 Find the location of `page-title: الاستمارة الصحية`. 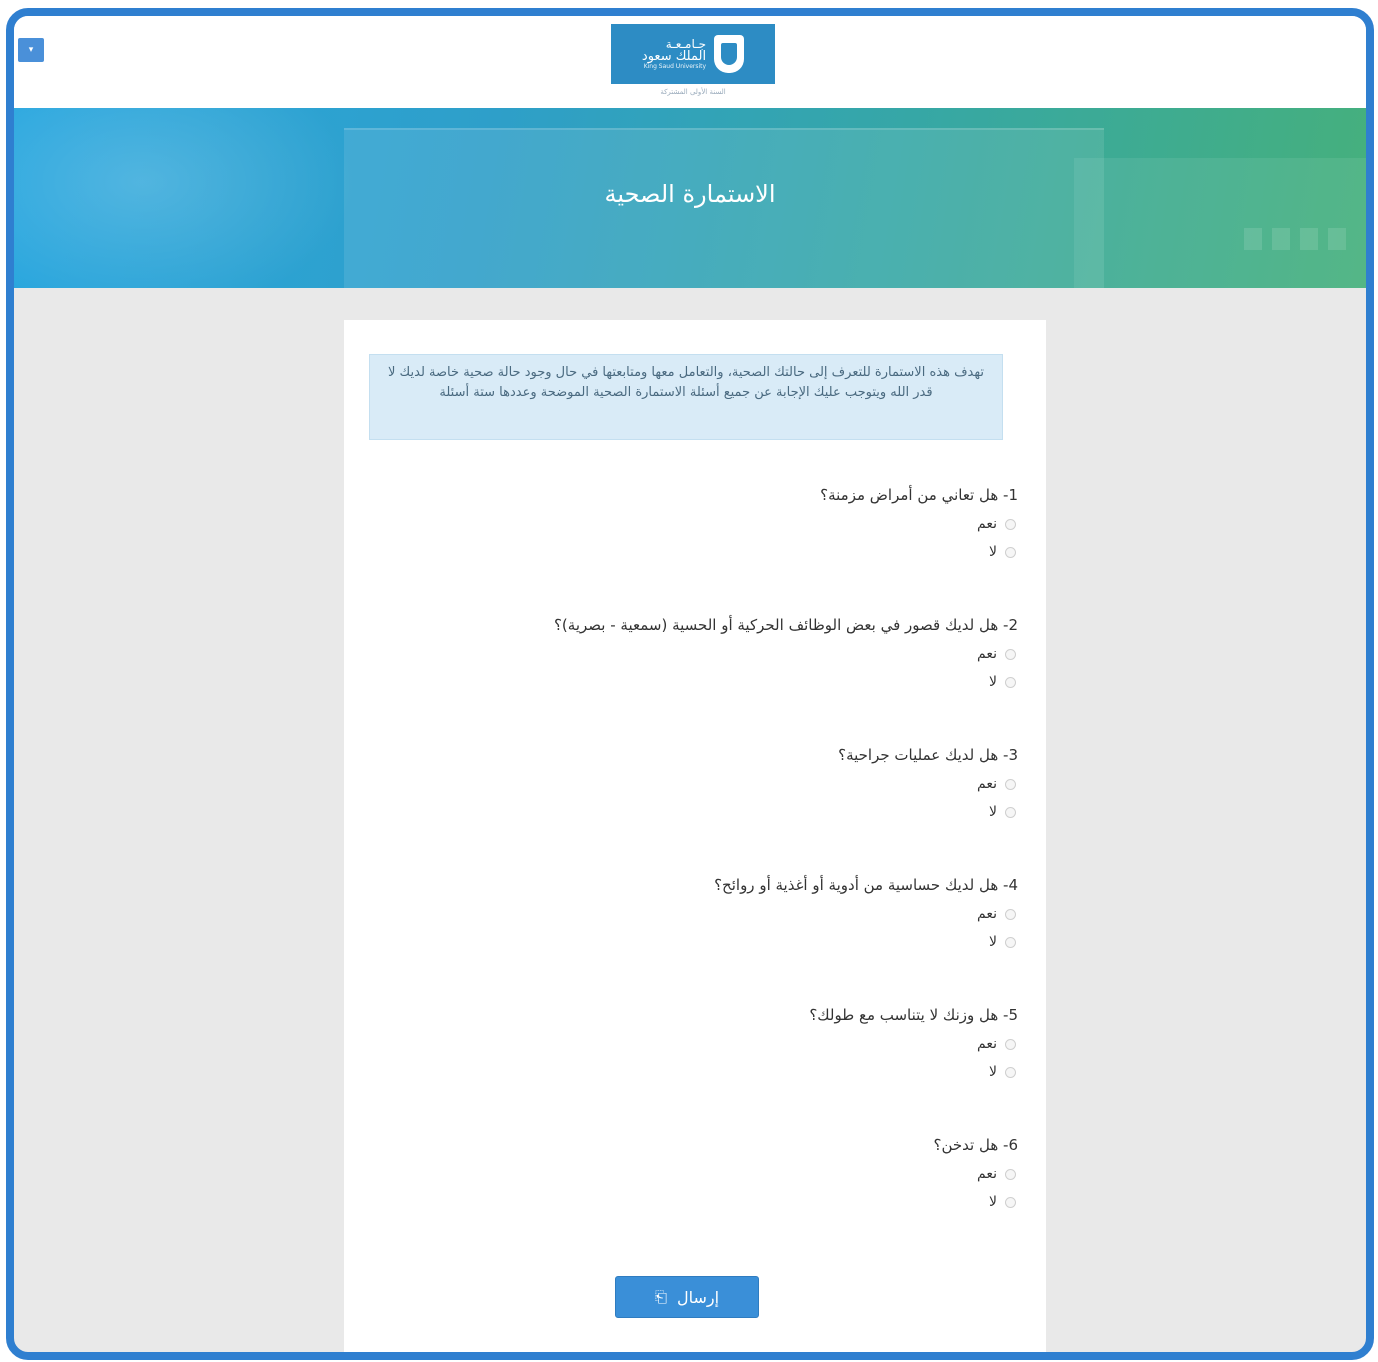

page-title: الاستمارة الصحية is located at coordinates (690, 194).